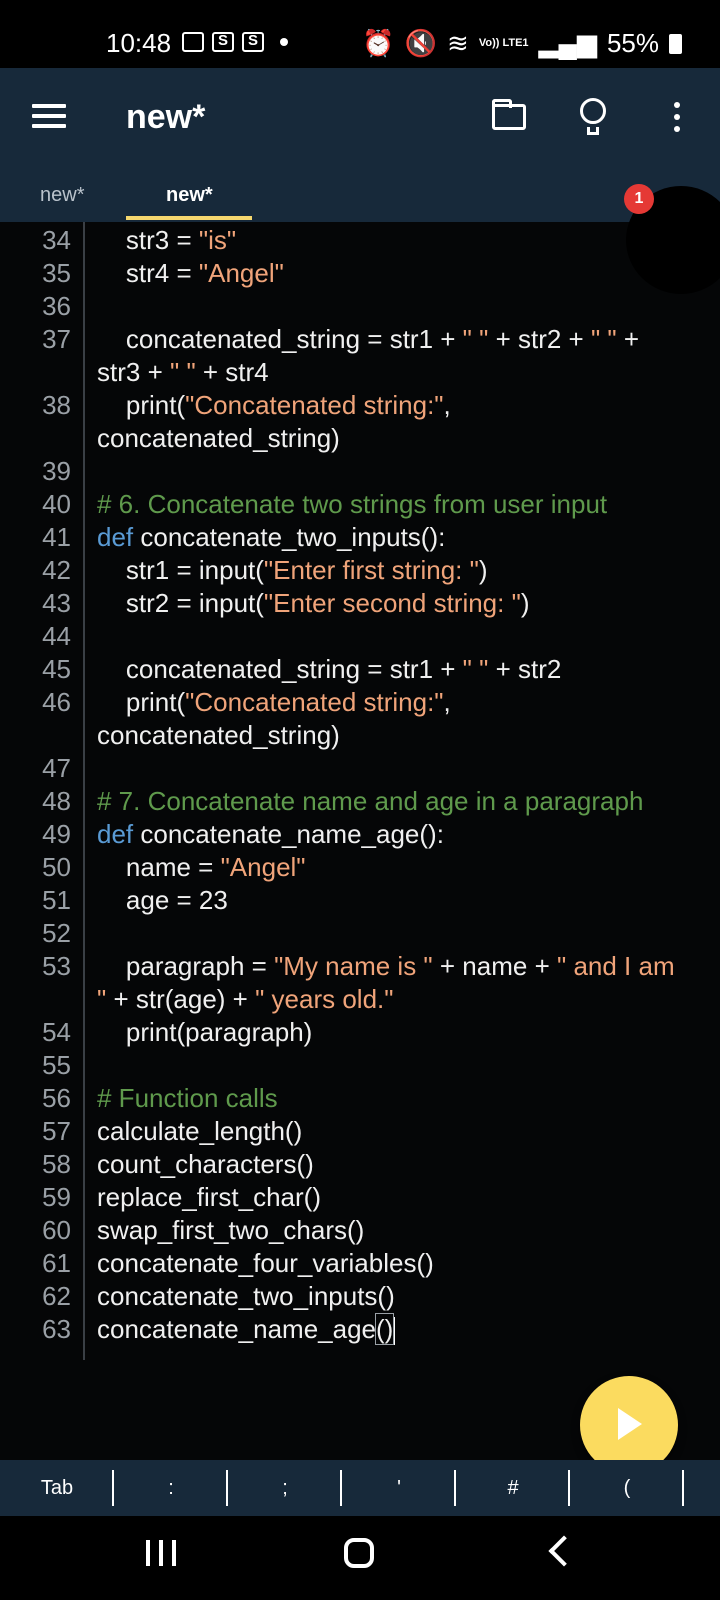 Image resolution: width=720 pixels, height=1600 pixels. What do you see at coordinates (593, 116) in the screenshot?
I see `lightbulb-icon` at bounding box center [593, 116].